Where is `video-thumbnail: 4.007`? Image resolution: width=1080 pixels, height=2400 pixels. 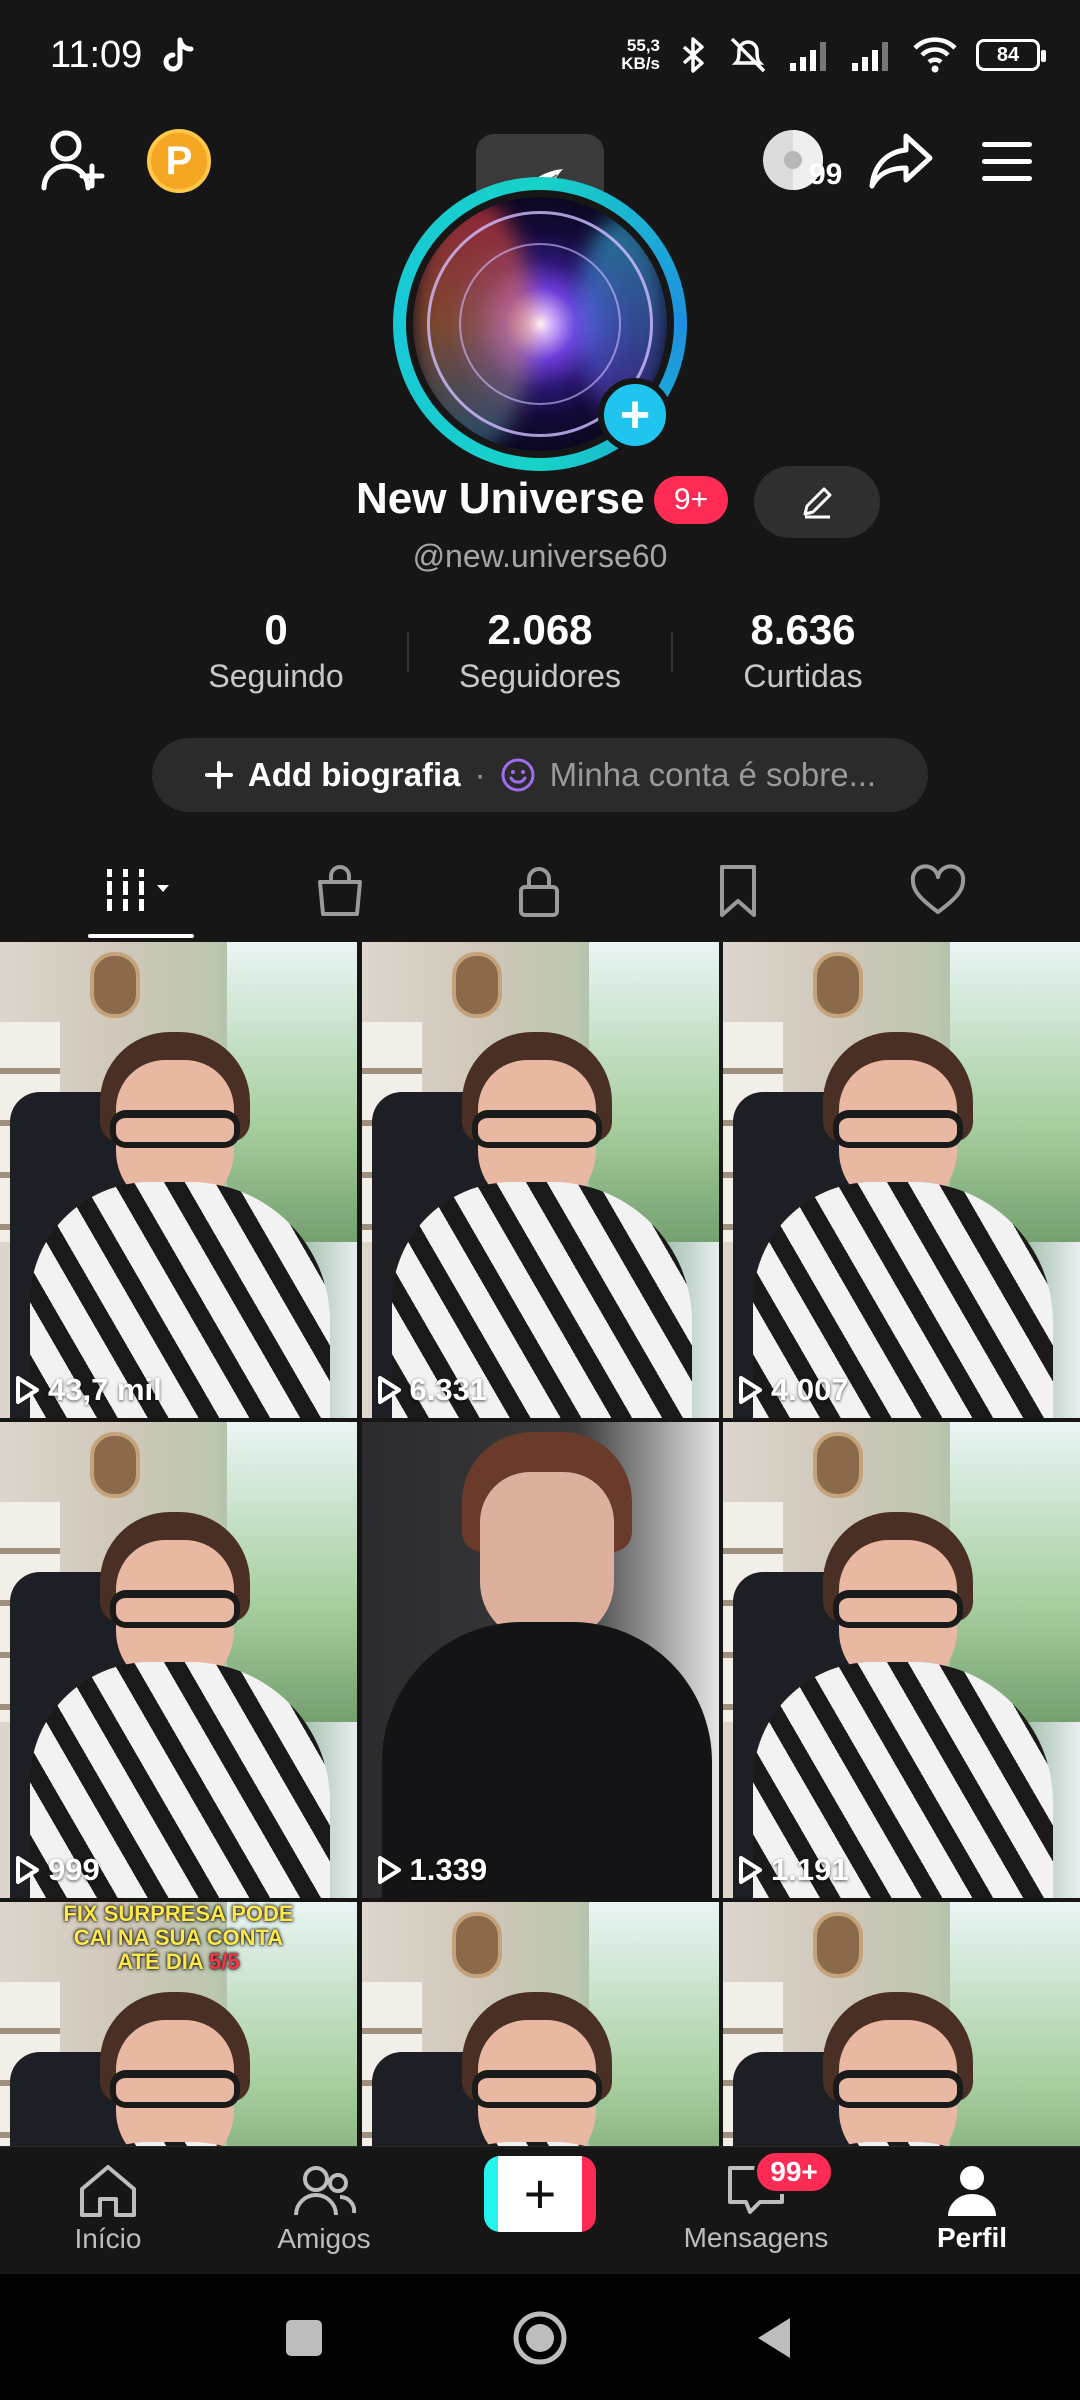 video-thumbnail: 4.007 is located at coordinates (901, 1180).